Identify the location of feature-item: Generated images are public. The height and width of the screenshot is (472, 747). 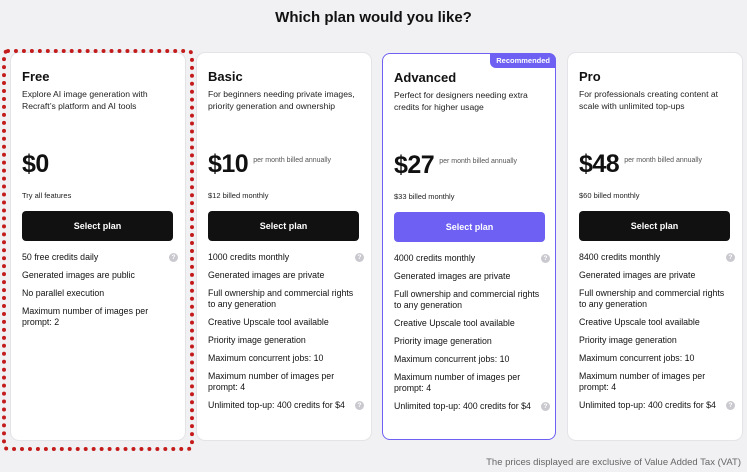
(101, 275).